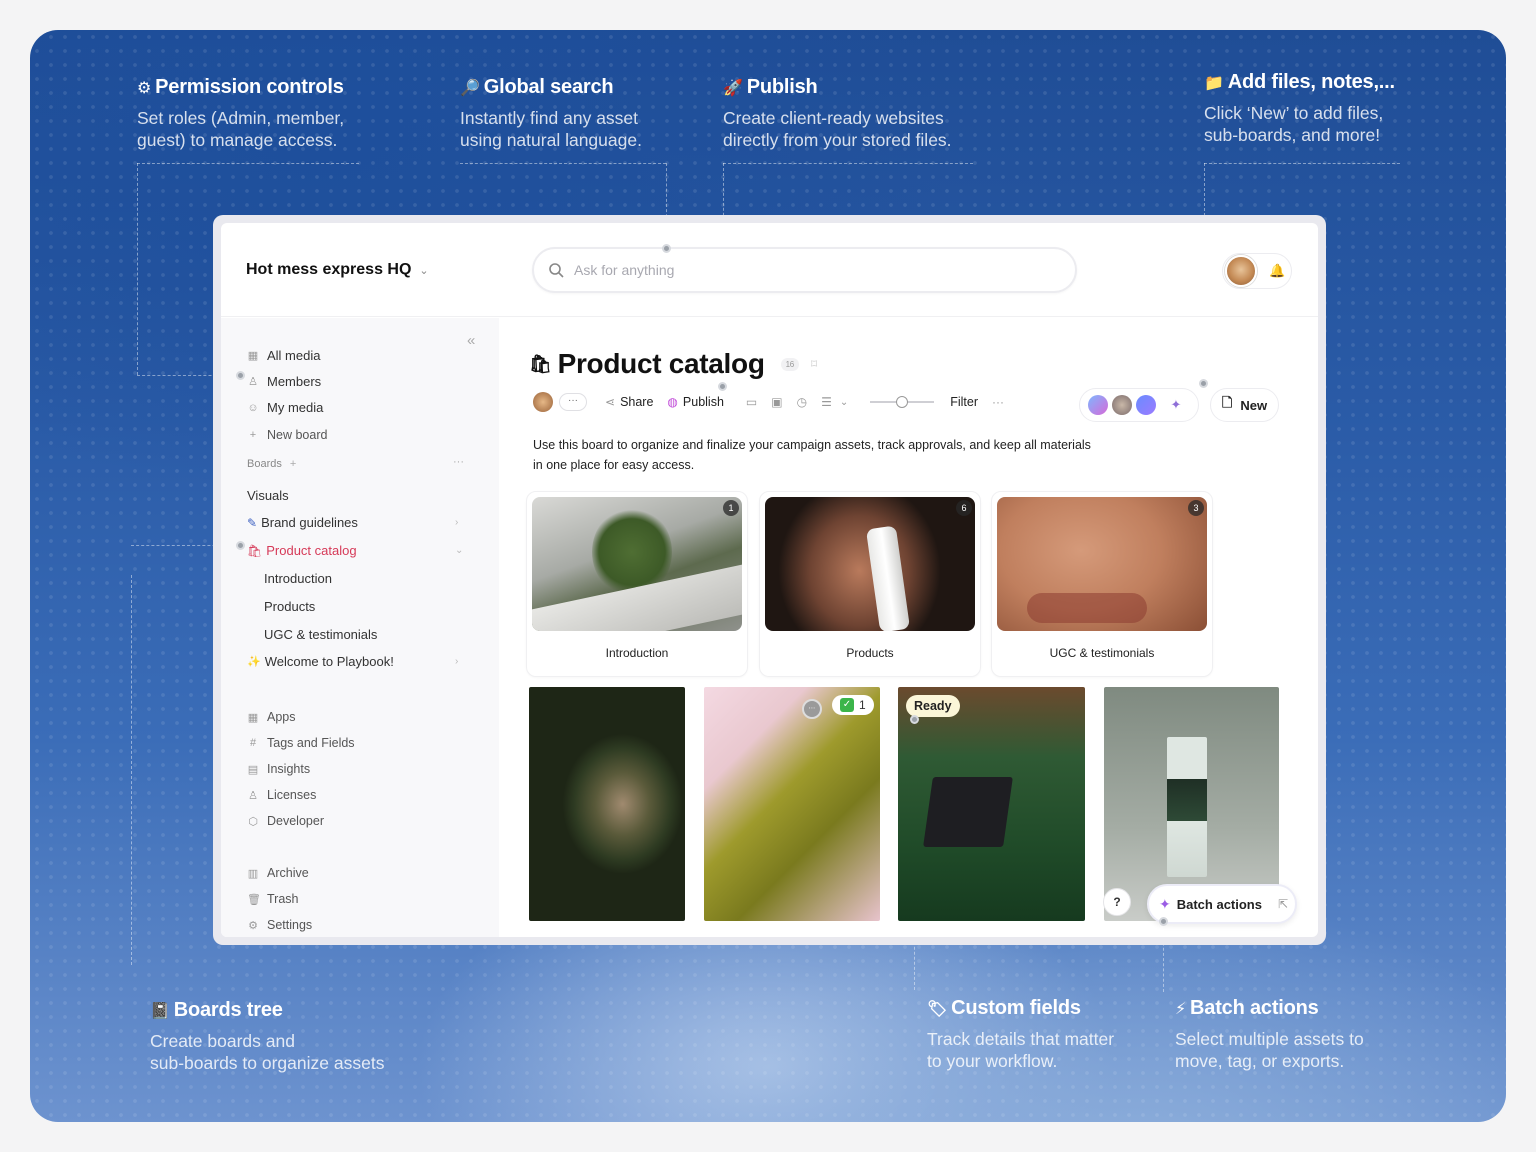  What do you see at coordinates (337, 270) in the screenshot?
I see `workspace-switcher: Hot mess express HQ ⌄` at bounding box center [337, 270].